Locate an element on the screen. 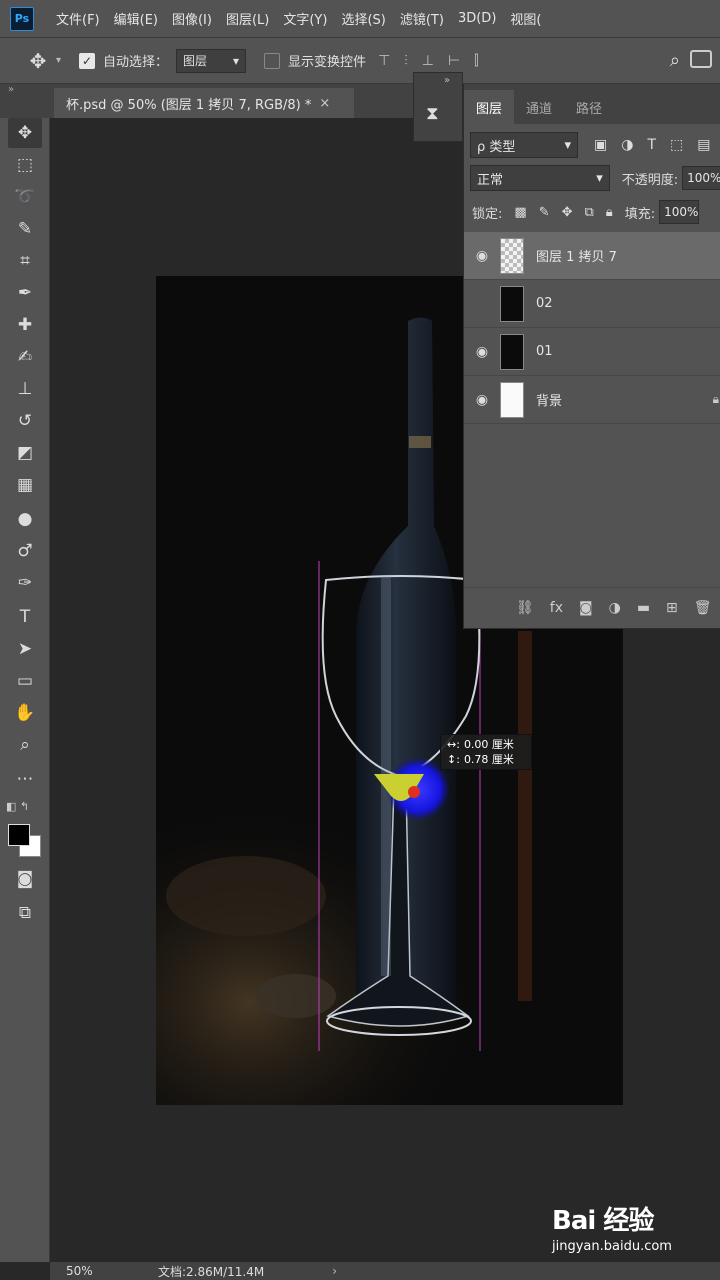 The image size is (720, 1280). link-icon: ⛓ is located at coordinates (525, 608).